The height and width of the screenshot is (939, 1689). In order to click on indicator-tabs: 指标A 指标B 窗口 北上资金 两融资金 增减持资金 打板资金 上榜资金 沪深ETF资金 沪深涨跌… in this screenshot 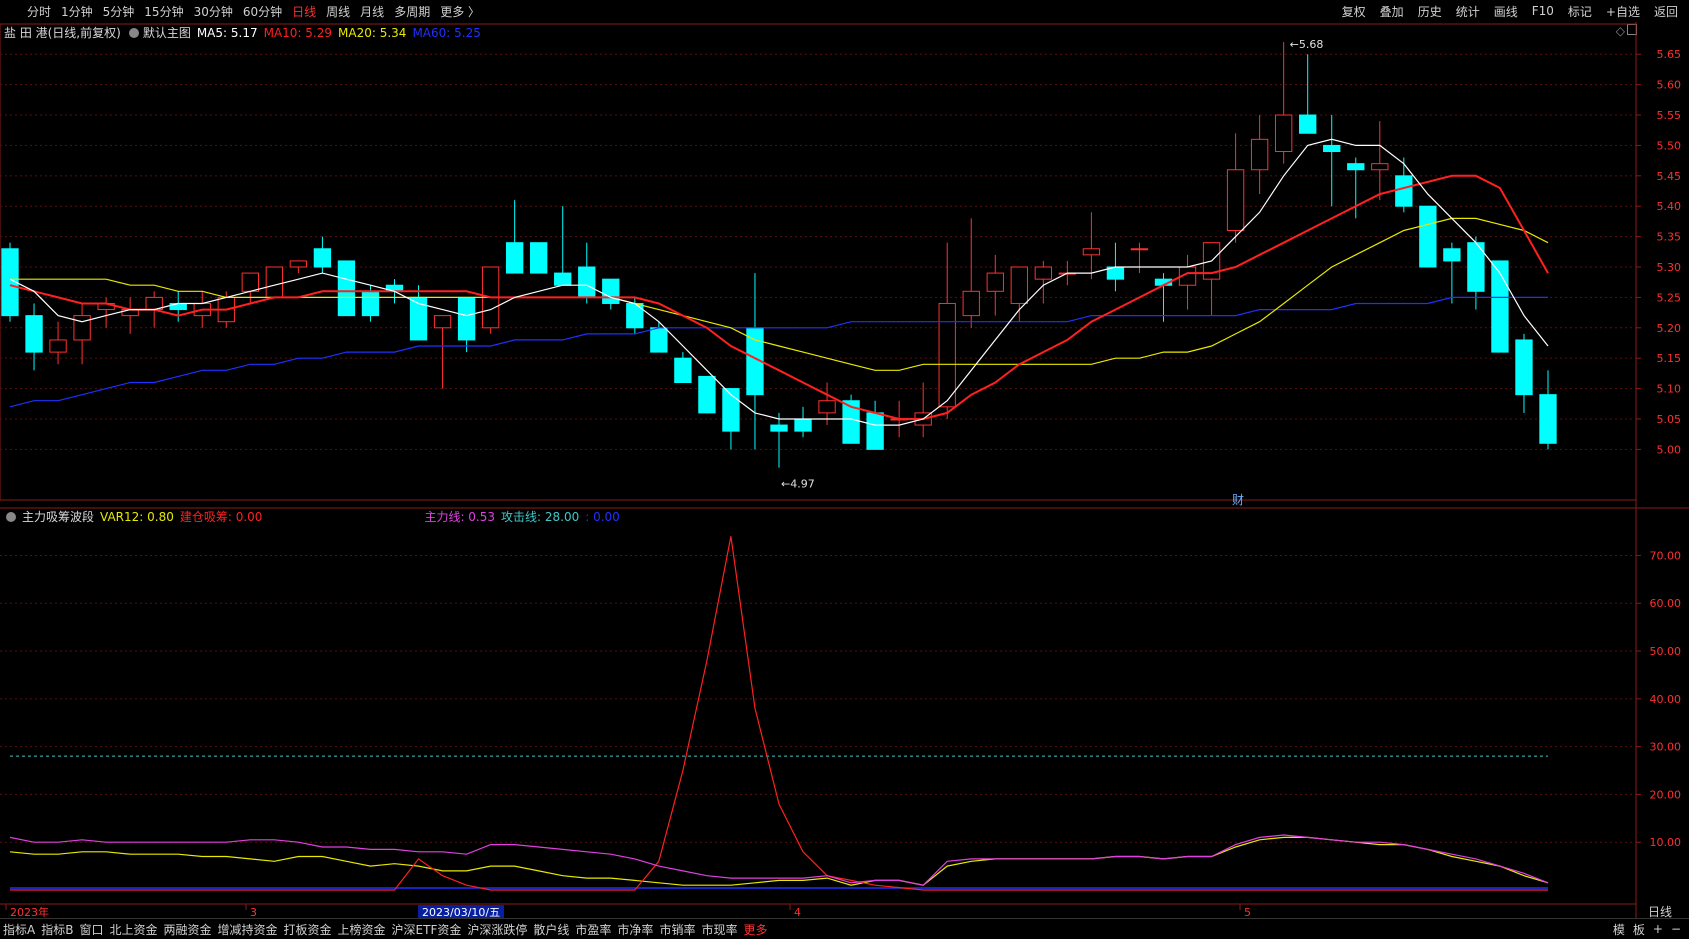, I will do `click(385, 929)`.